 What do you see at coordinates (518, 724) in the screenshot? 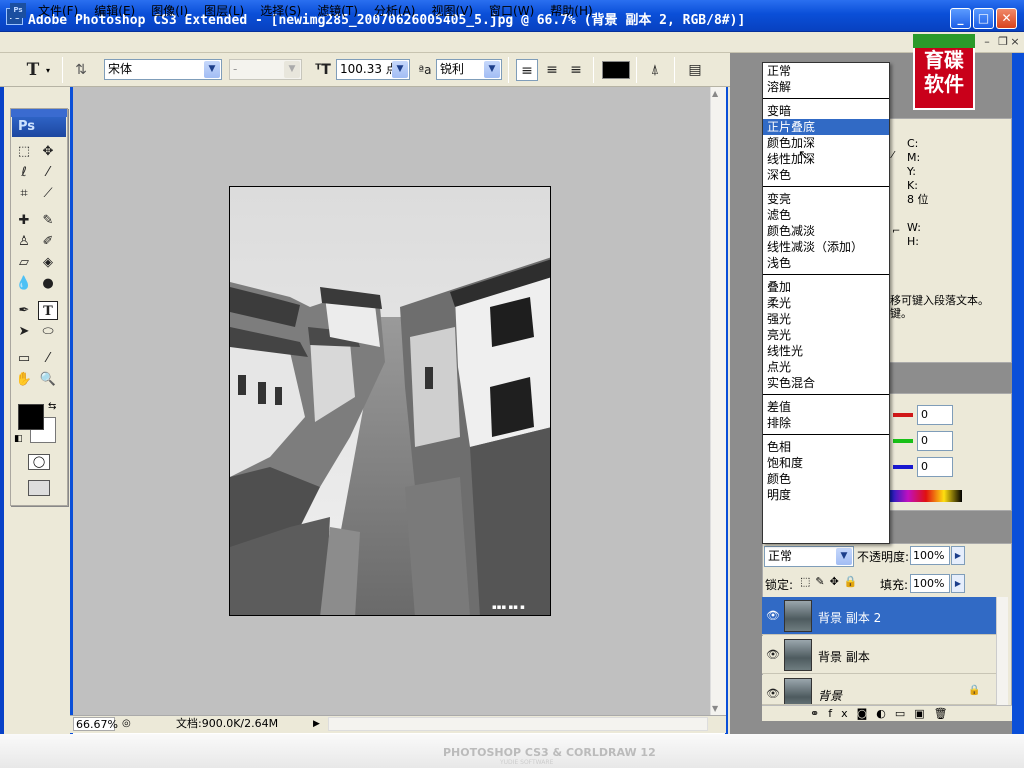
I see `horizontal-scrollbar` at bounding box center [518, 724].